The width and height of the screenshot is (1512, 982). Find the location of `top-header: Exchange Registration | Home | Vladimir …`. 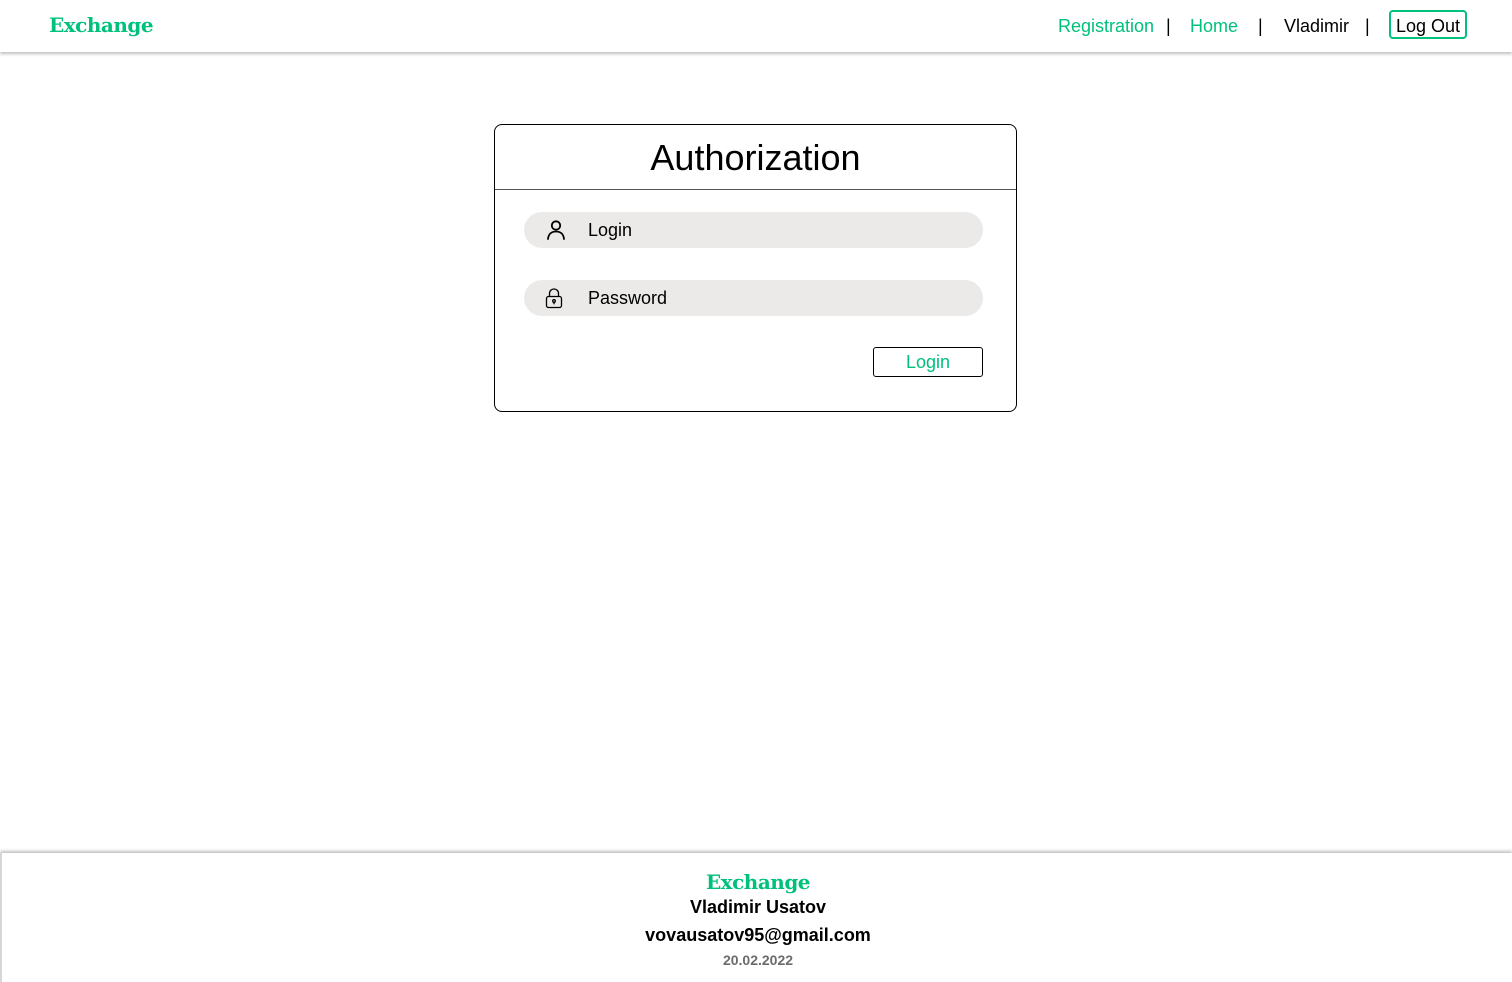

top-header: Exchange Registration | Home | Vladimir … is located at coordinates (756, 26).